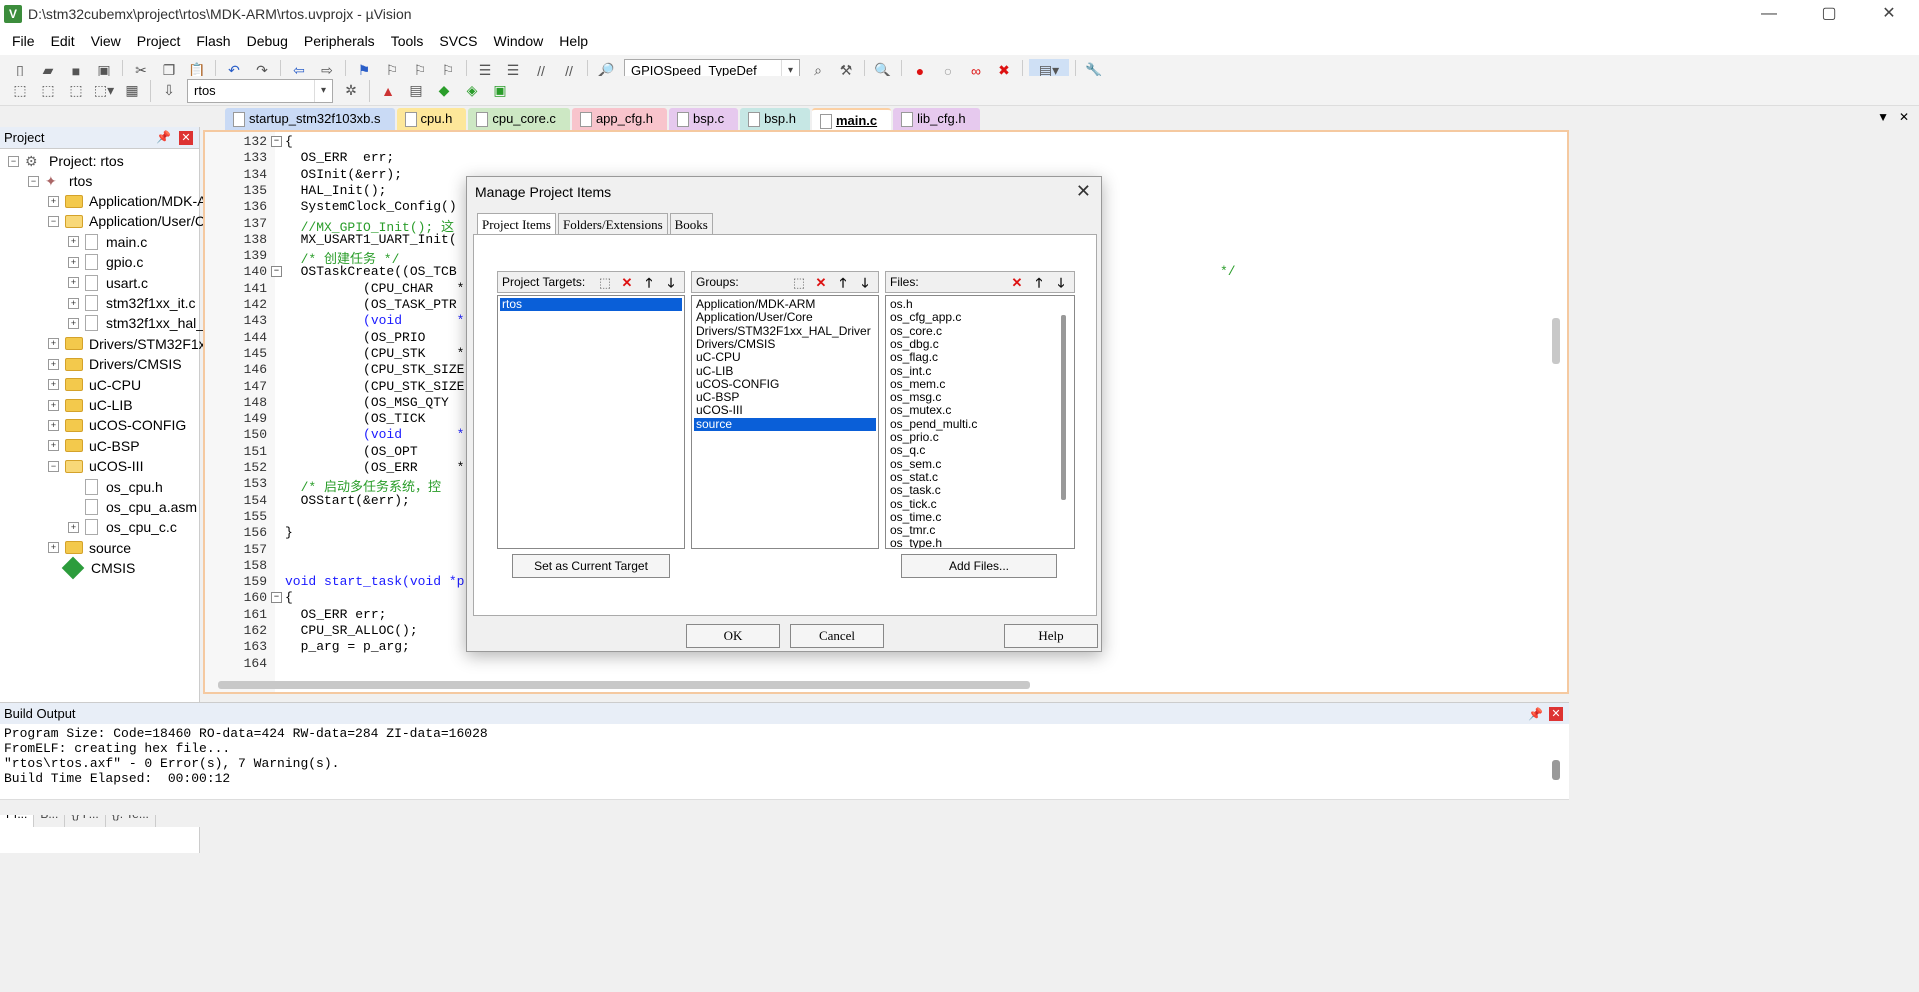 This screenshot has height=992, width=1919. Describe the element at coordinates (980, 317) in the screenshot. I see `list-item: os_cfg_app.c` at that location.